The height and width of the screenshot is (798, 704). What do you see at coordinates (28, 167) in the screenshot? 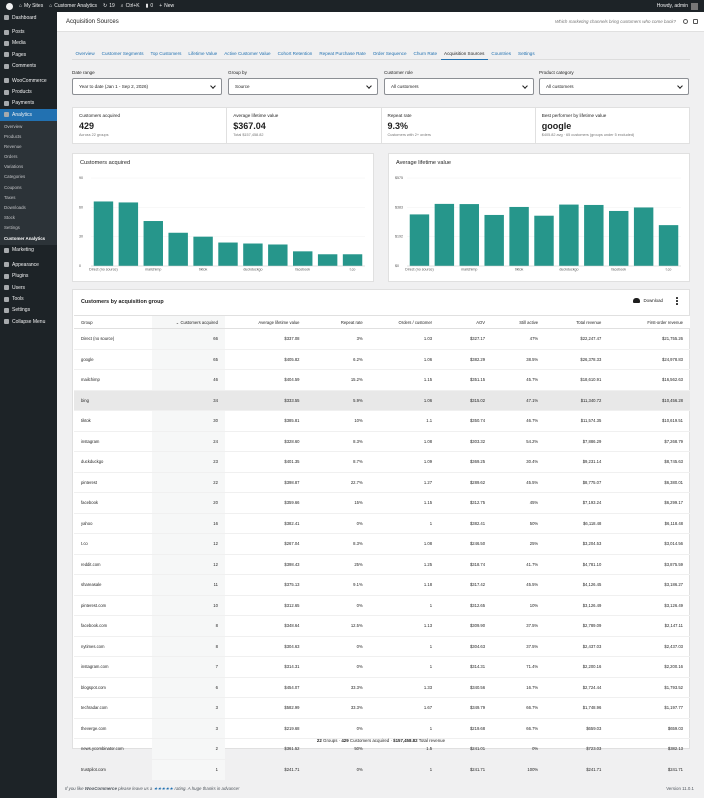
I see `submenu-item-variations: Variations` at bounding box center [28, 167].